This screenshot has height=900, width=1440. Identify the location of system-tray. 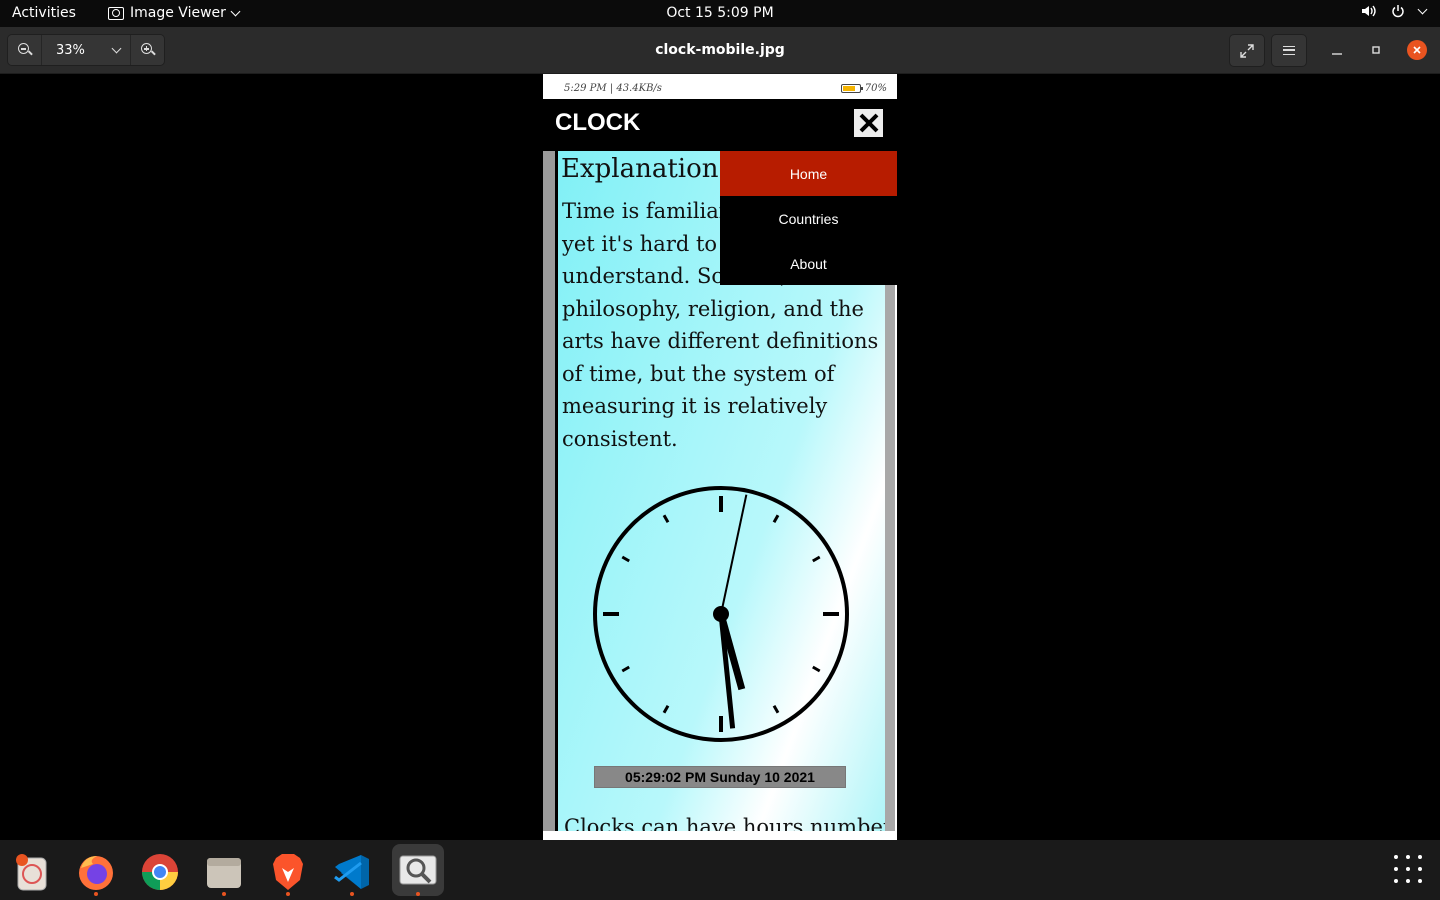
(1394, 11).